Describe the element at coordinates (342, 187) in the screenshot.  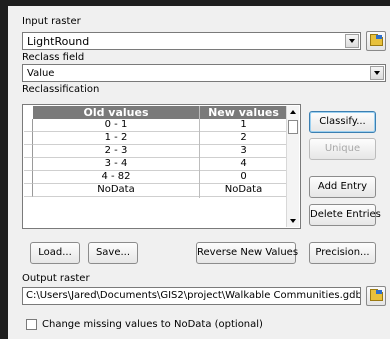
I see `add-entry-button: Add Entry` at that location.